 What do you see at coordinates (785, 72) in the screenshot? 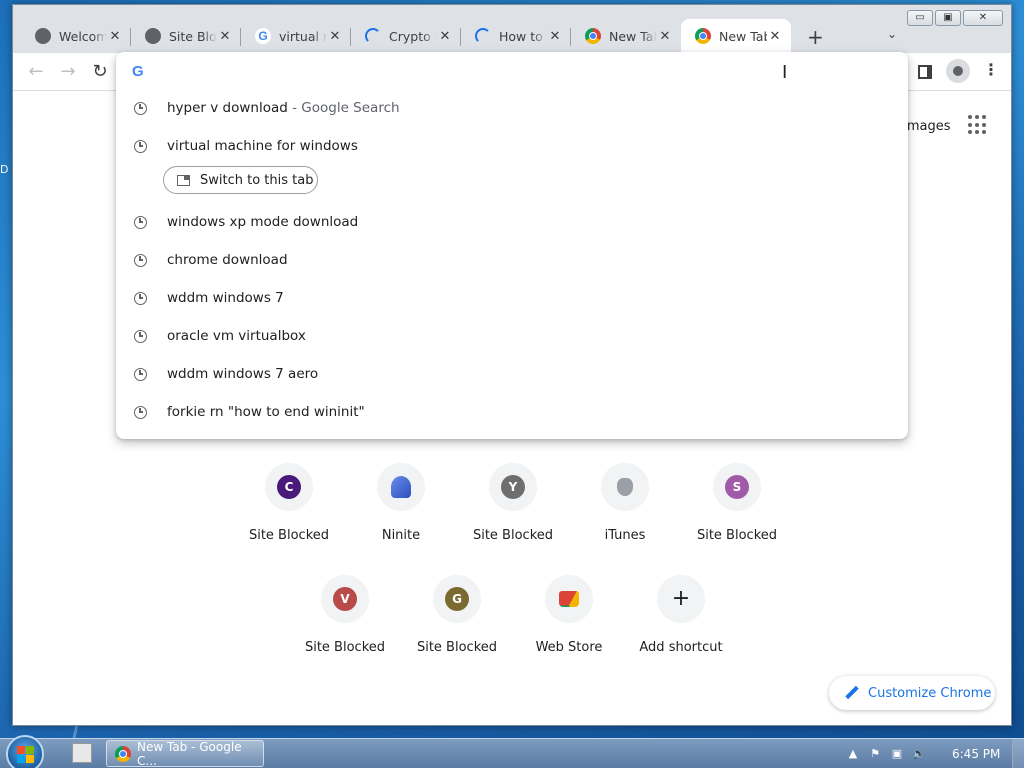
I see `text-cursor-icon: I` at bounding box center [785, 72].